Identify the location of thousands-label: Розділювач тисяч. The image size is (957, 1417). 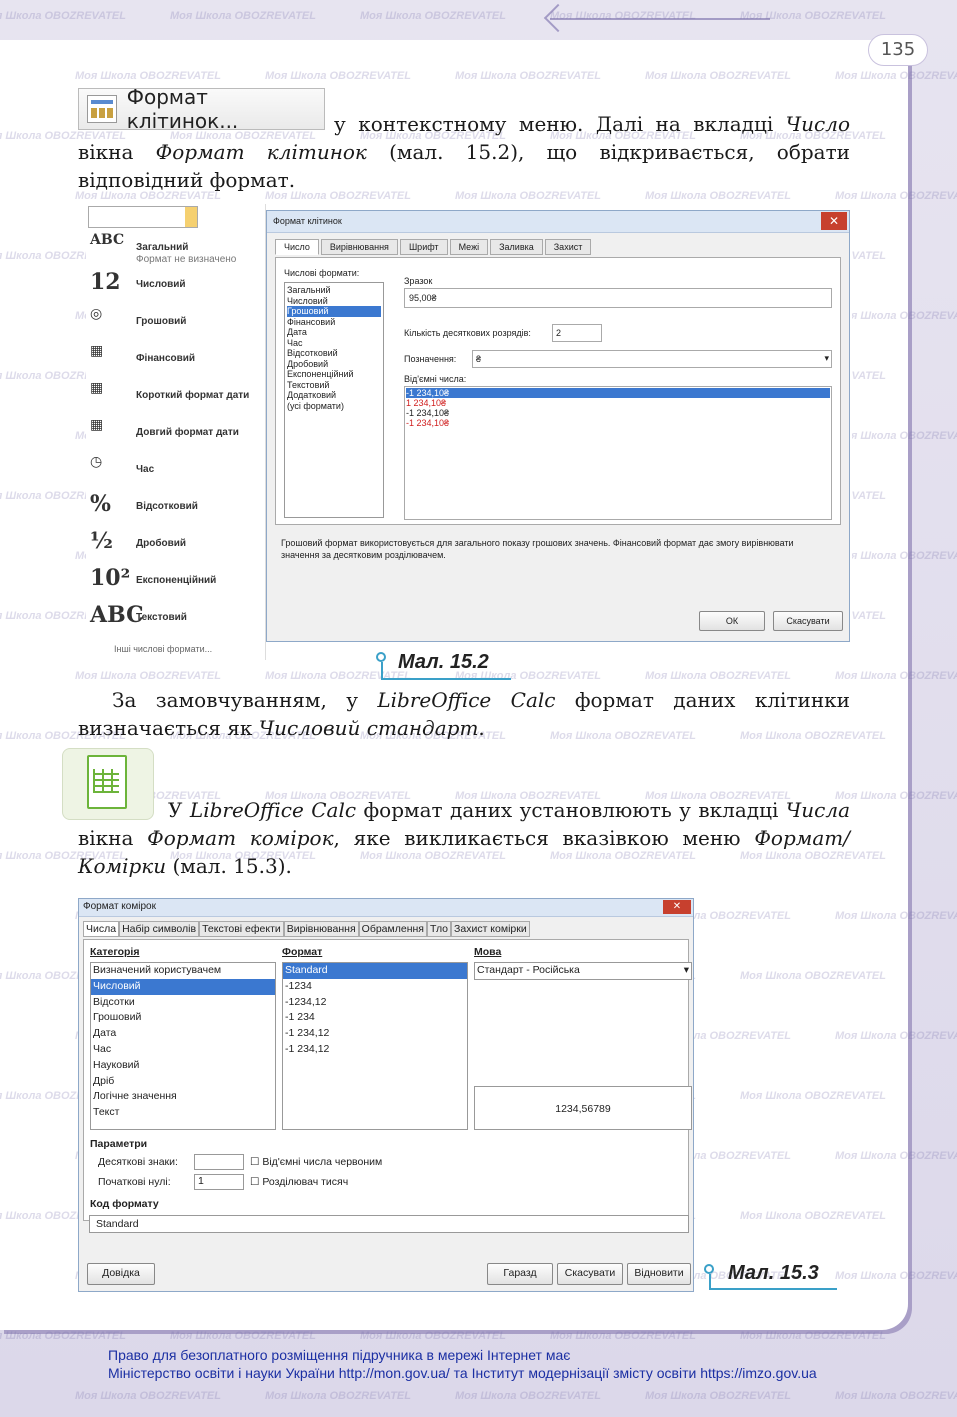
(305, 1182).